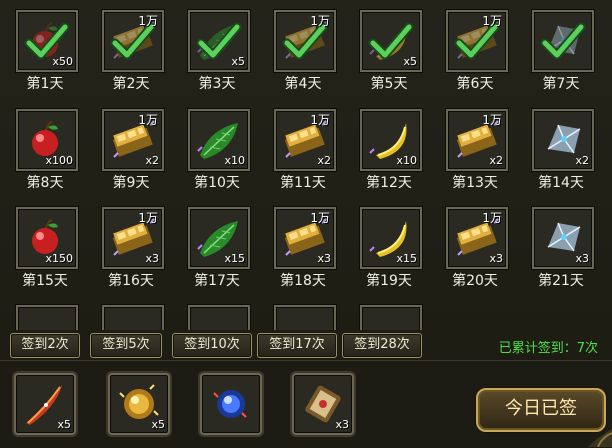  Describe the element at coordinates (59, 160) in the screenshot. I see `item-qty: x100` at that location.